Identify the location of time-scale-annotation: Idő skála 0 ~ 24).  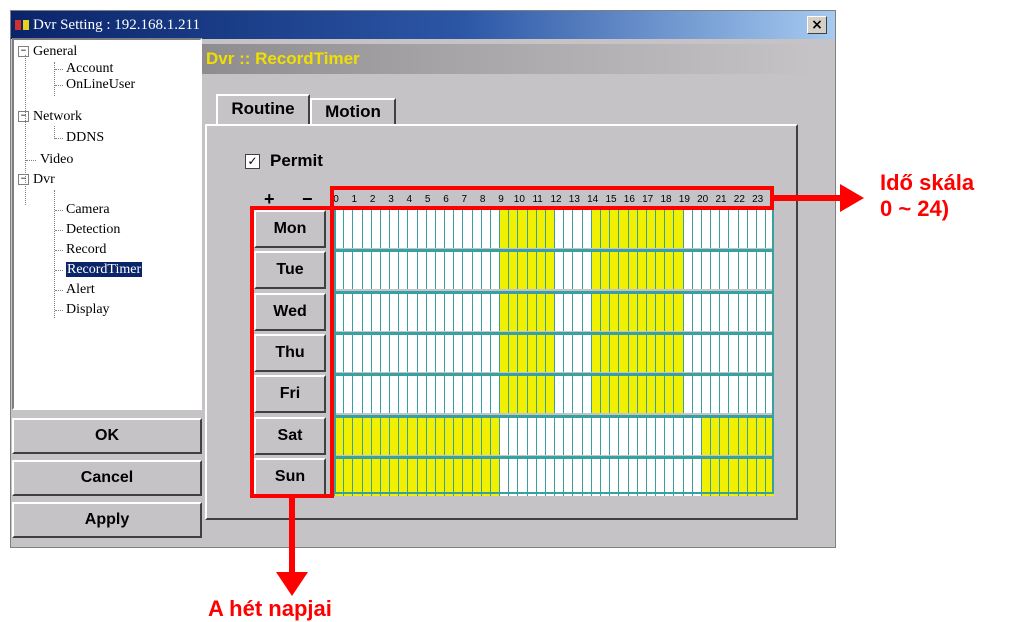
(927, 196).